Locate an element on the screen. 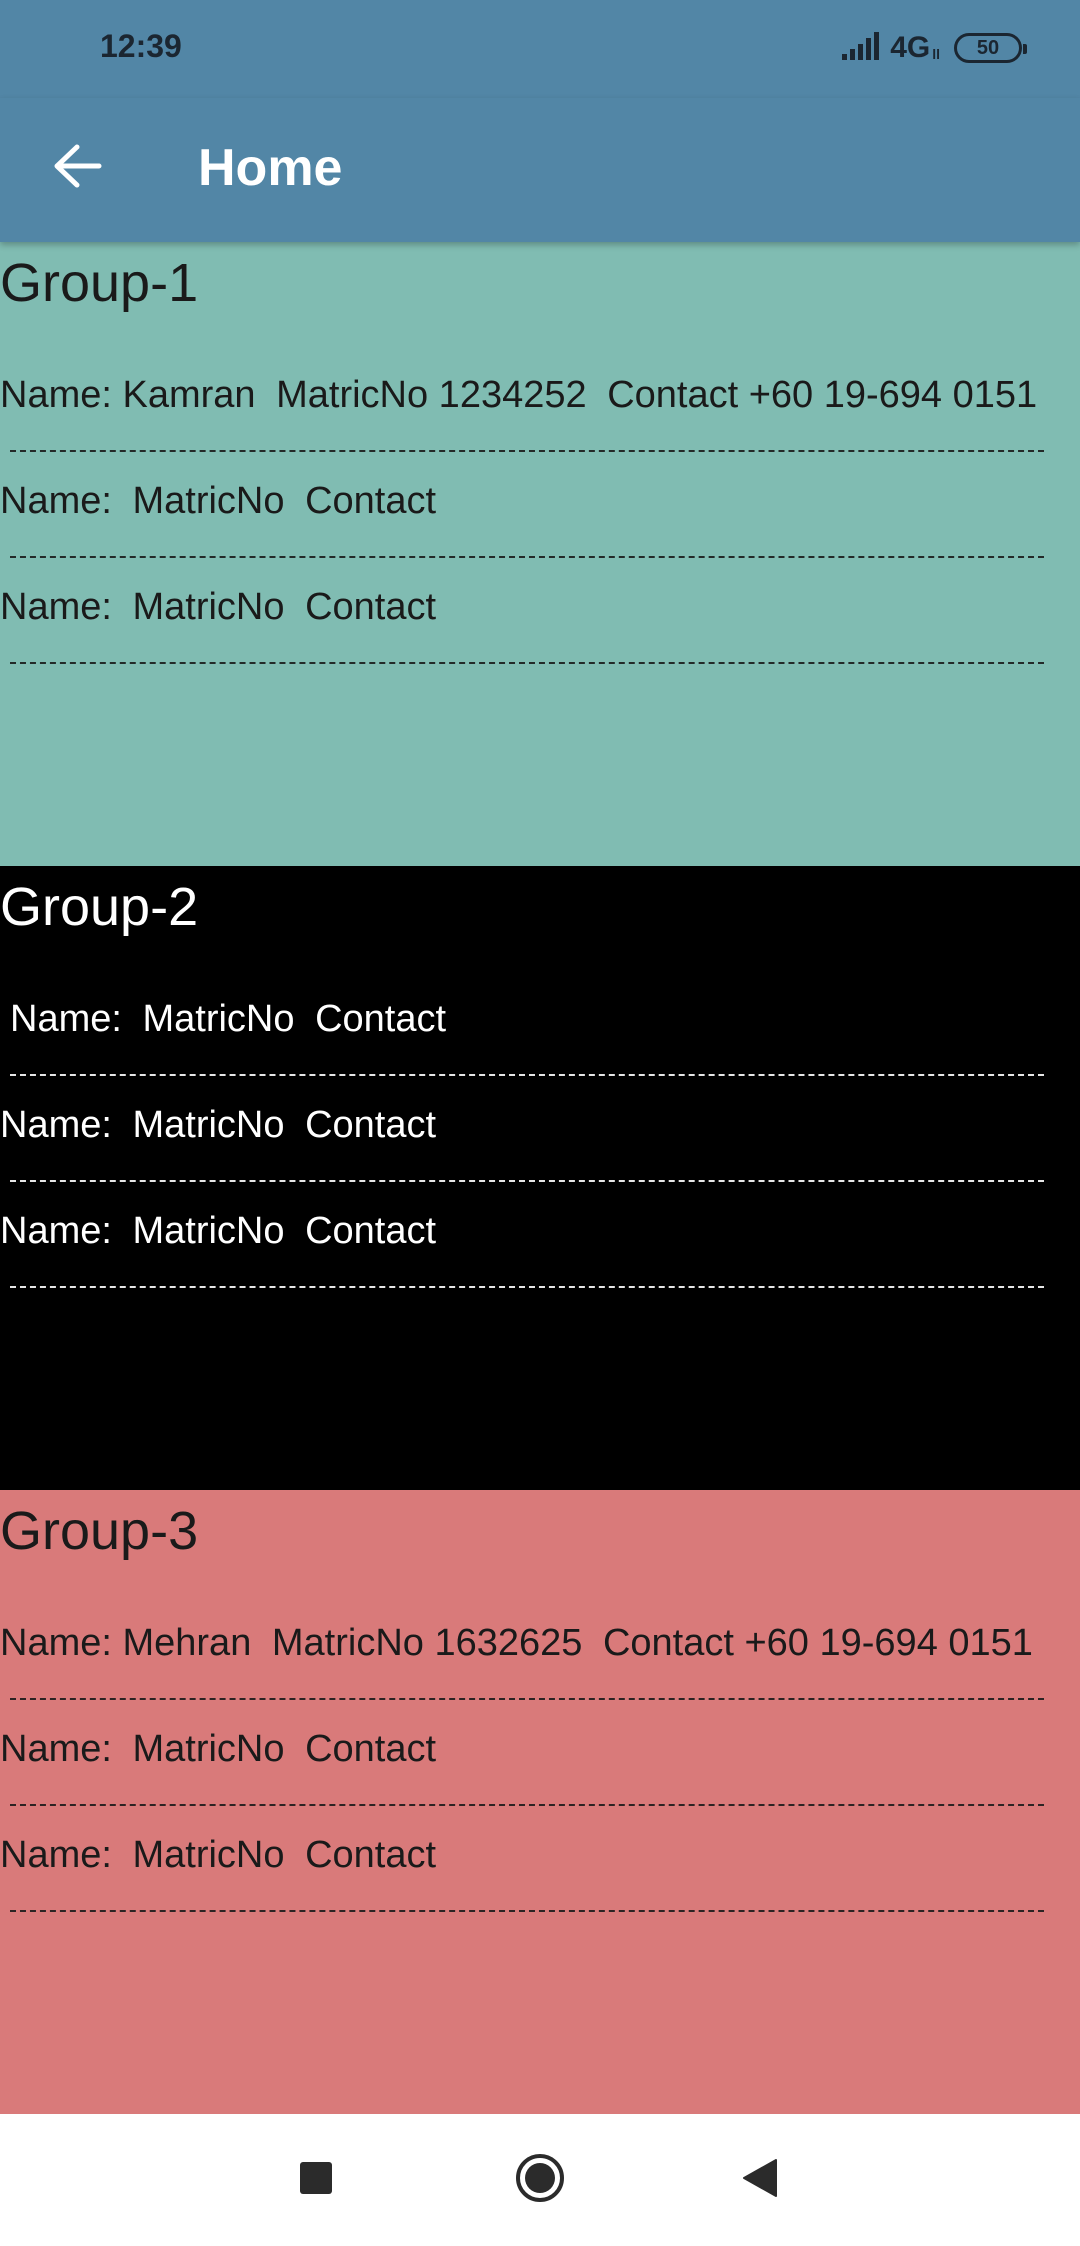  battery-icon: 50 is located at coordinates (990, 48).